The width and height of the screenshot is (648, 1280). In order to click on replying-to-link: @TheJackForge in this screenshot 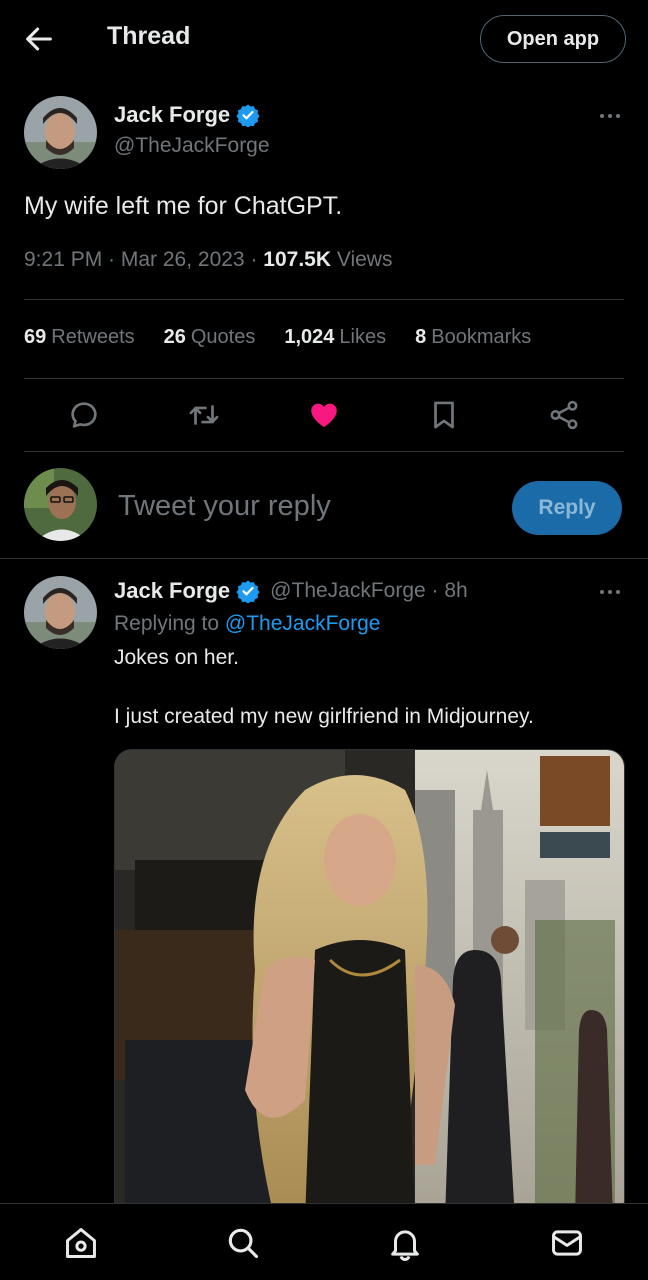, I will do `click(303, 623)`.